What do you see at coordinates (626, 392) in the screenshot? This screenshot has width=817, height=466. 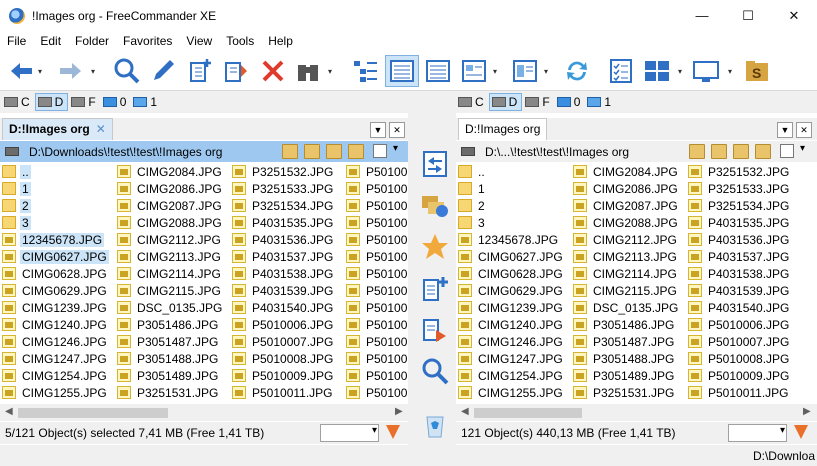 I see `file-row: P3251531.JPG` at bounding box center [626, 392].